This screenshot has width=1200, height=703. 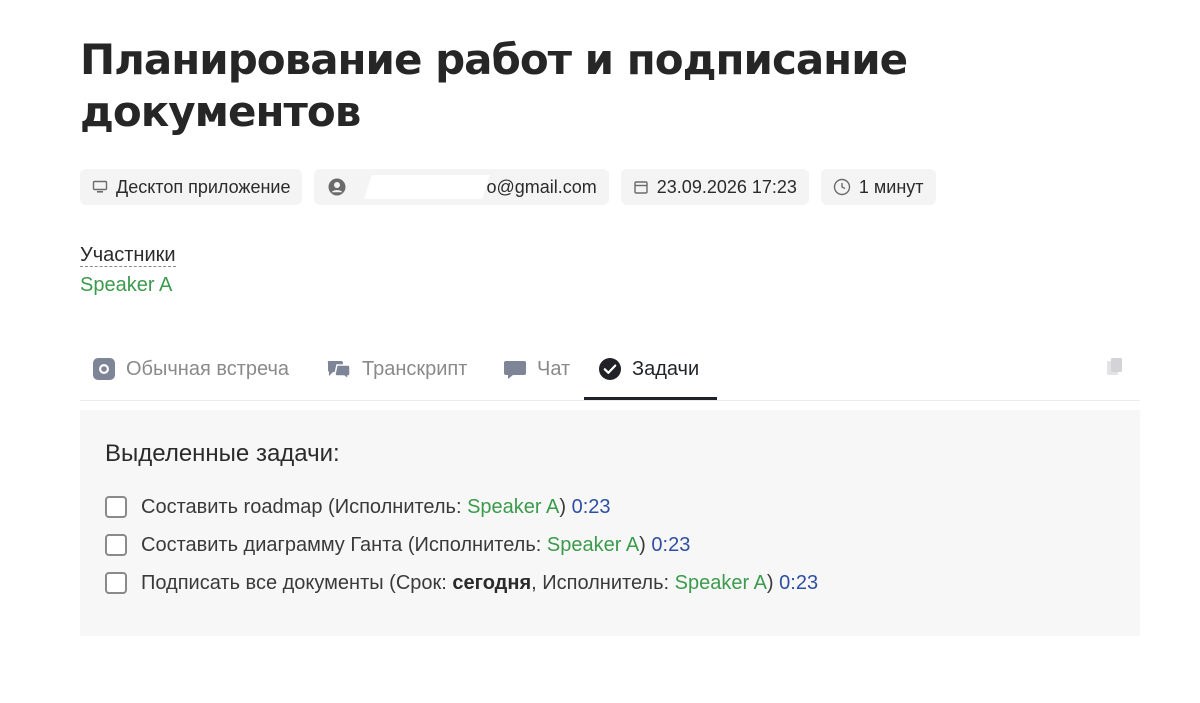 I want to click on tab-bar: Обычная встреча Транскрипт Чат Задачи, so click(x=610, y=370).